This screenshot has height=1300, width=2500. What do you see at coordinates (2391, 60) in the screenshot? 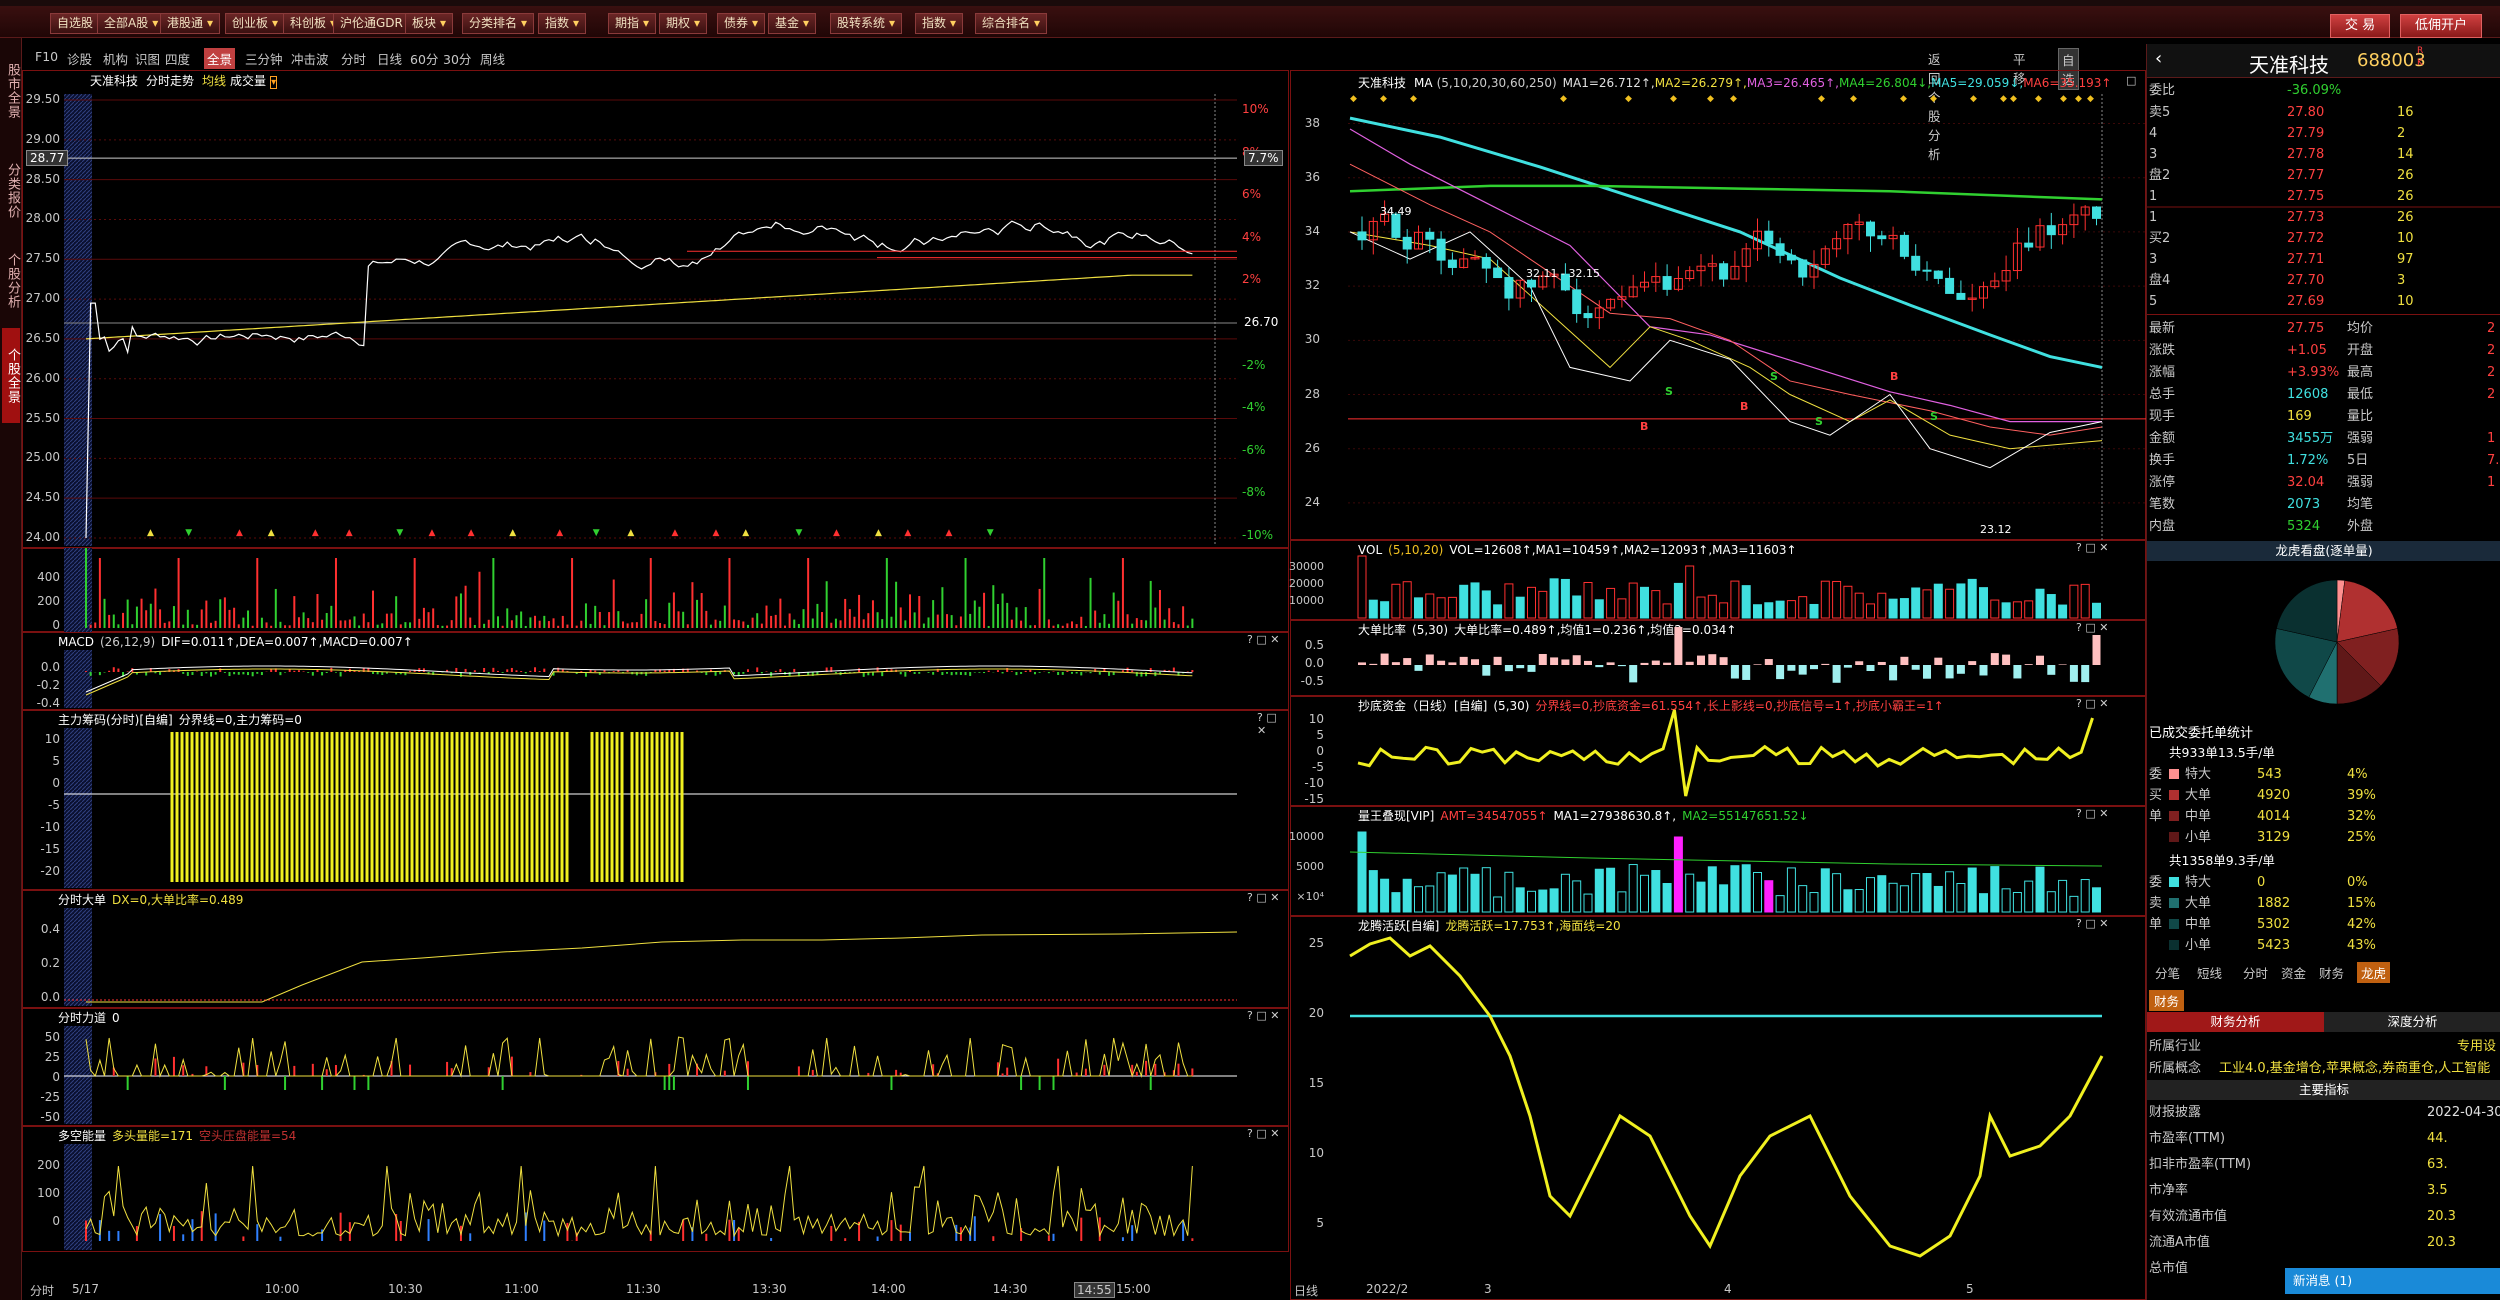
I see `stock-code: 688003` at bounding box center [2391, 60].